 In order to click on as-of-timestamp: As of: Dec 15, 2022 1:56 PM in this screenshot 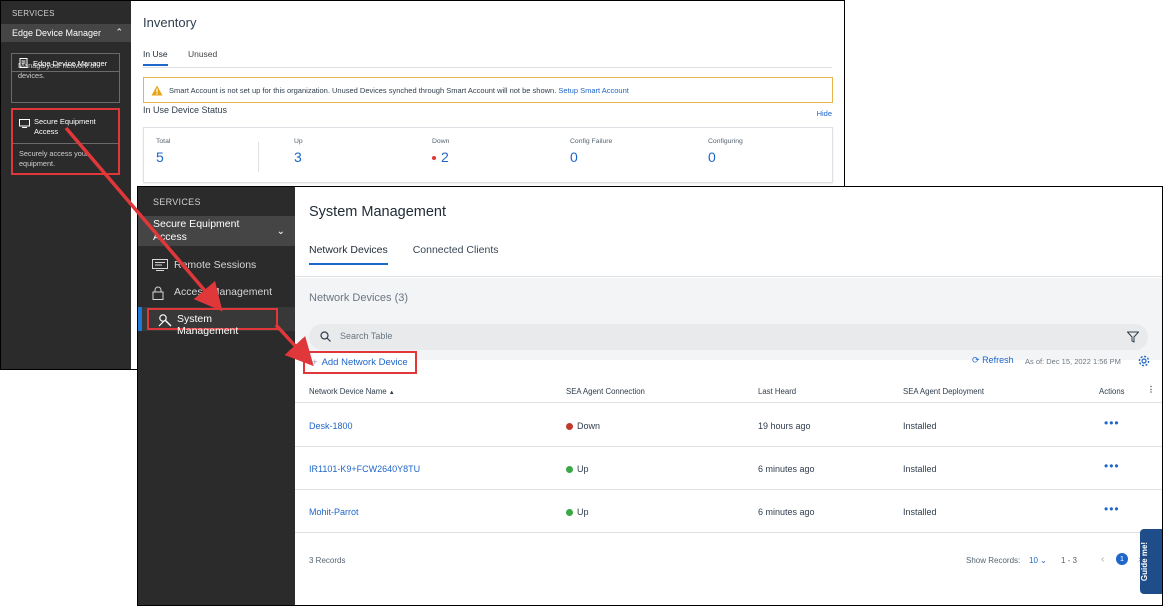, I will do `click(1073, 361)`.